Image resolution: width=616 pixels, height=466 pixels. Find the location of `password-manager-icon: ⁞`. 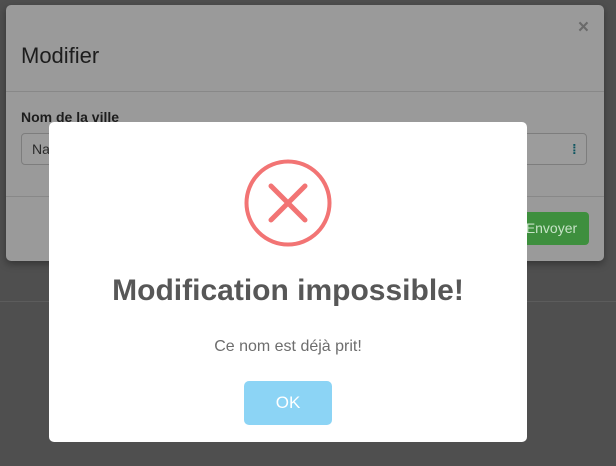

password-manager-icon: ⁞ is located at coordinates (574, 149).